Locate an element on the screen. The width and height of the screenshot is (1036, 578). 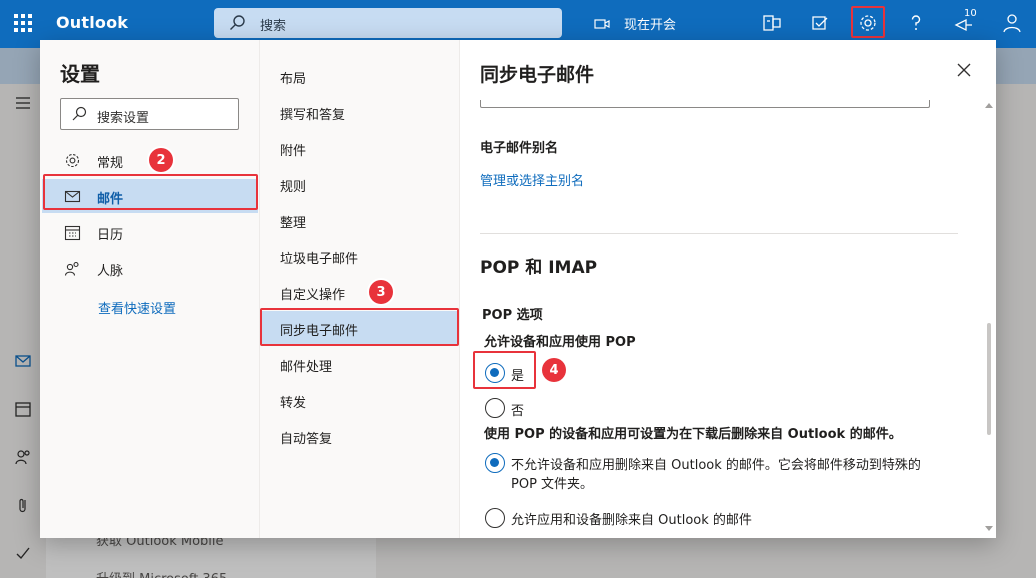
search-placeholder: 搜索 is located at coordinates (273, 26).